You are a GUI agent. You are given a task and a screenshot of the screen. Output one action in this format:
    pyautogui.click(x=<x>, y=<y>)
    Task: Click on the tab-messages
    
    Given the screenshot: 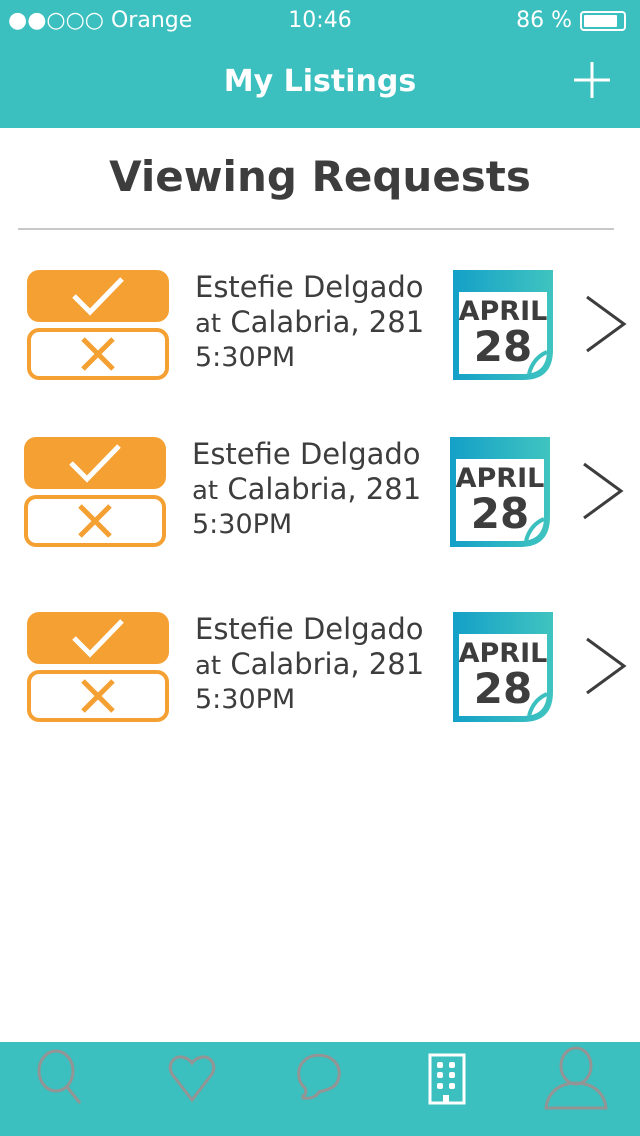 What is the action you would take?
    pyautogui.click(x=320, y=1079)
    